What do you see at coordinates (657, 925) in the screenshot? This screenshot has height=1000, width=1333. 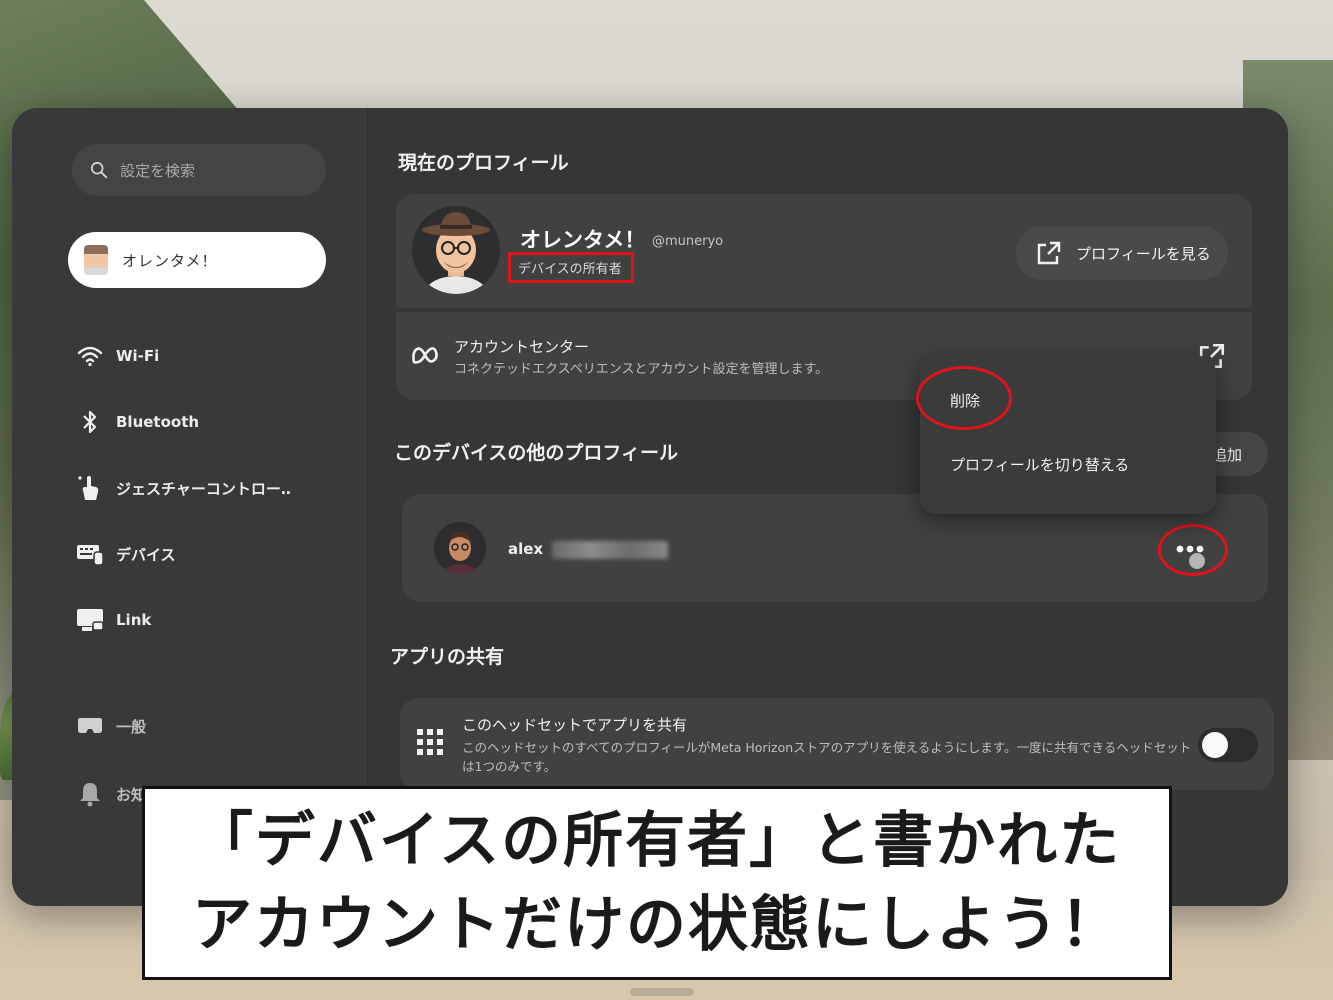 I see `caption-line-2: アカウントだけの状態にしよう！` at bounding box center [657, 925].